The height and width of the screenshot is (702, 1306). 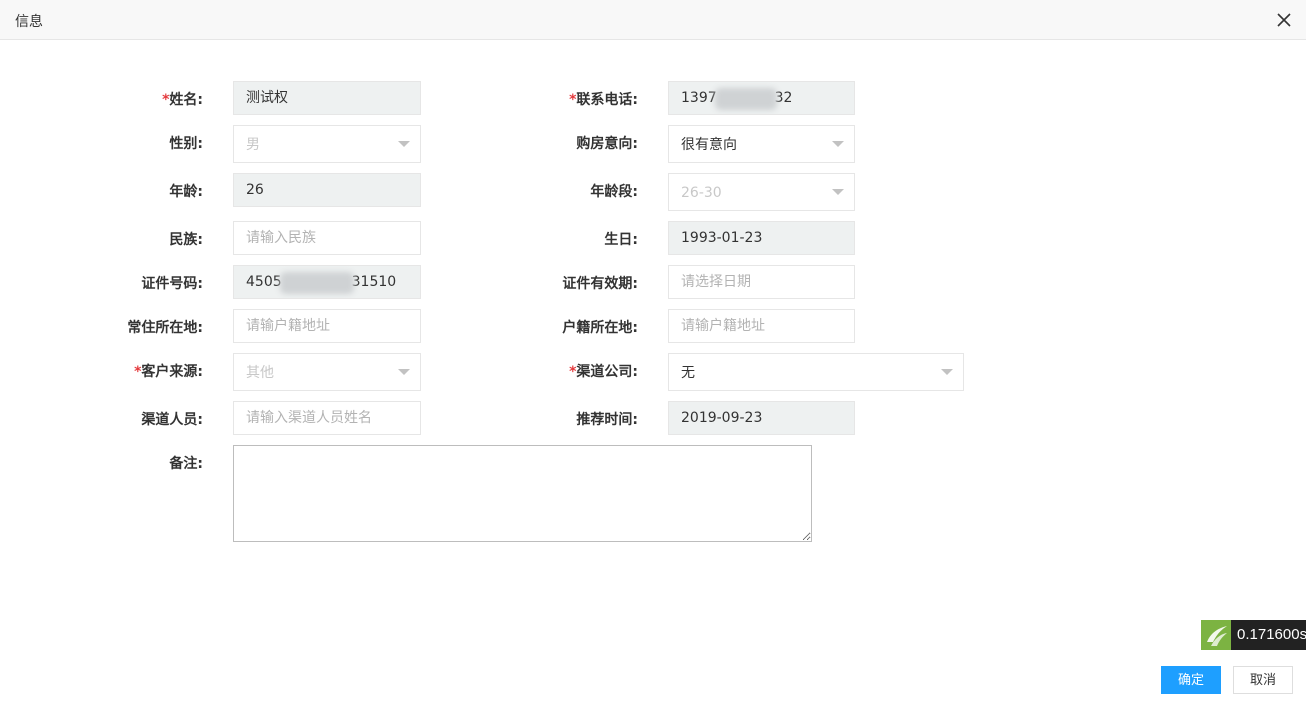 What do you see at coordinates (172, 284) in the screenshot?
I see `id-number-label-text: 证件号码:` at bounding box center [172, 284].